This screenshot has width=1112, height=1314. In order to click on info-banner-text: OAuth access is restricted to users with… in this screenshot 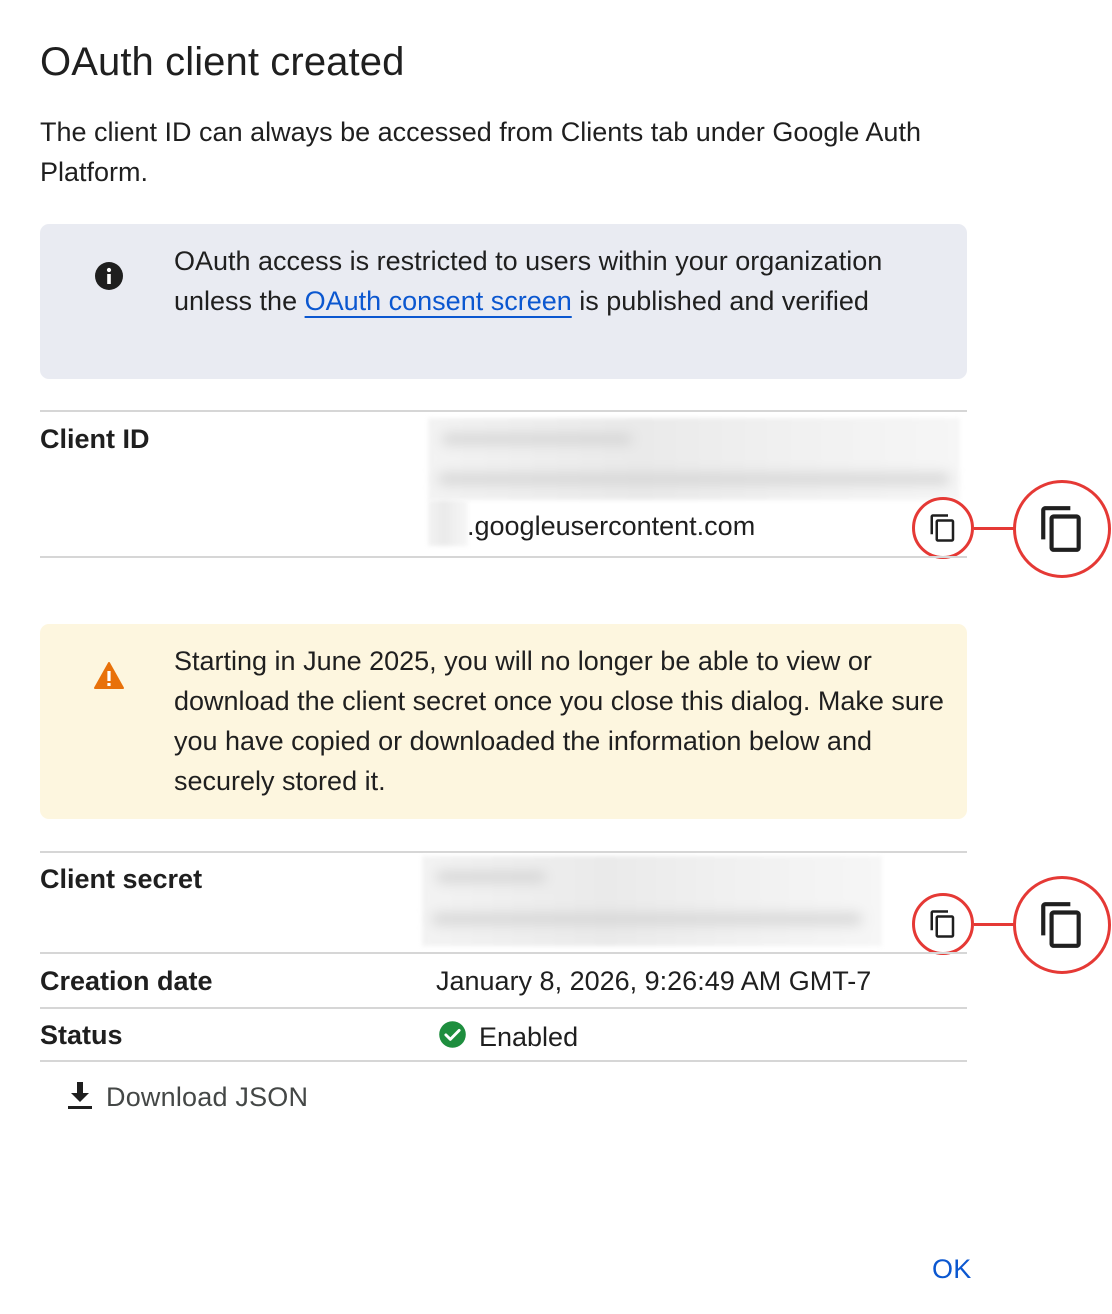, I will do `click(559, 281)`.